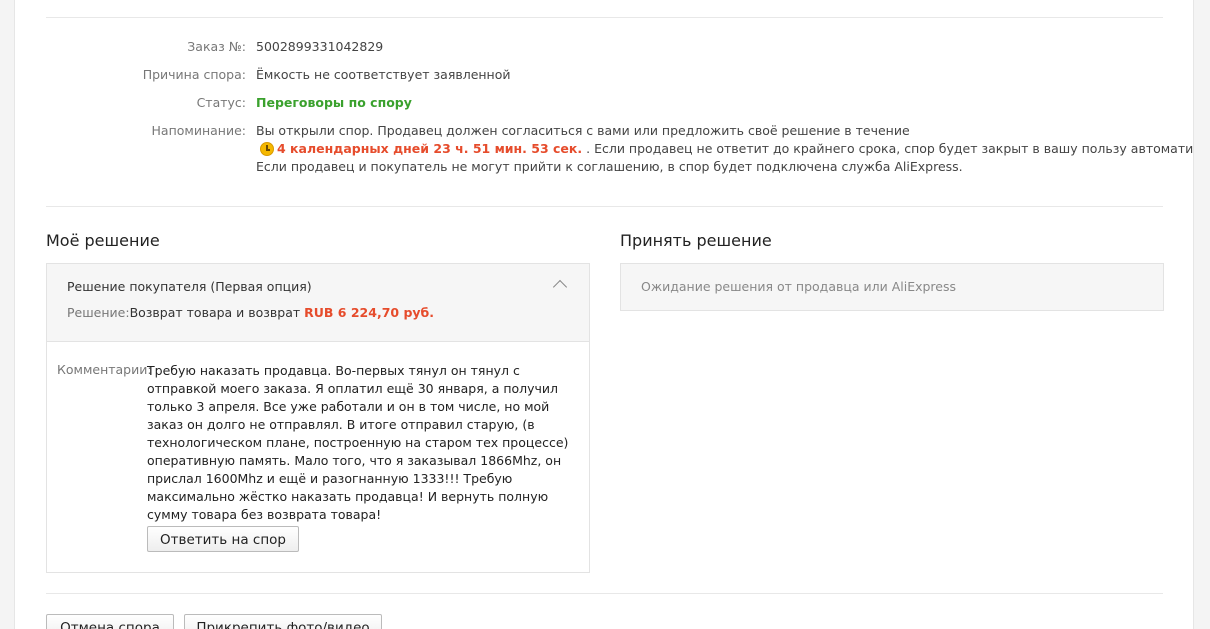 This screenshot has height=629, width=1210. What do you see at coordinates (604, 593) in the screenshot?
I see `bottom-divider` at bounding box center [604, 593].